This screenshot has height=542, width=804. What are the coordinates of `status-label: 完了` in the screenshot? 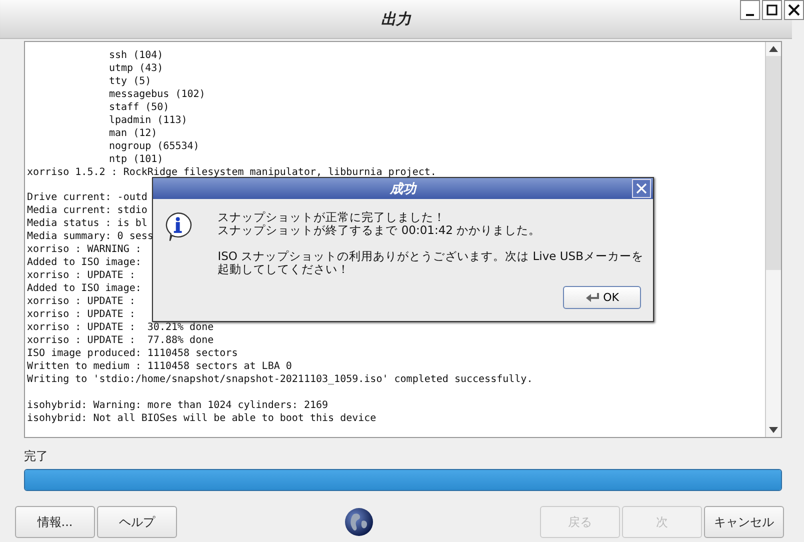 It's located at (36, 456).